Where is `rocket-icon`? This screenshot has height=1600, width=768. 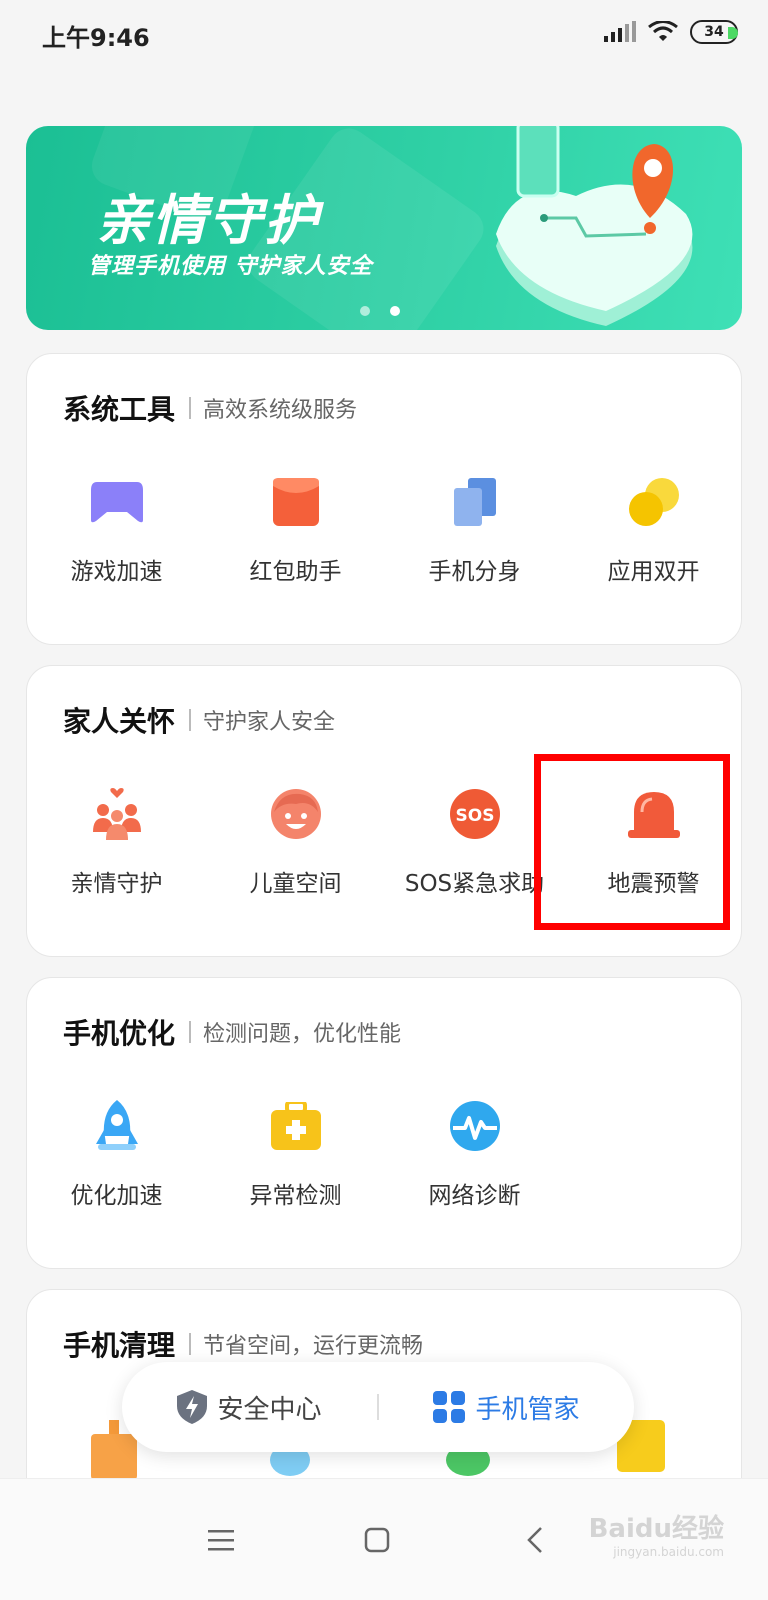 rocket-icon is located at coordinates (117, 1126).